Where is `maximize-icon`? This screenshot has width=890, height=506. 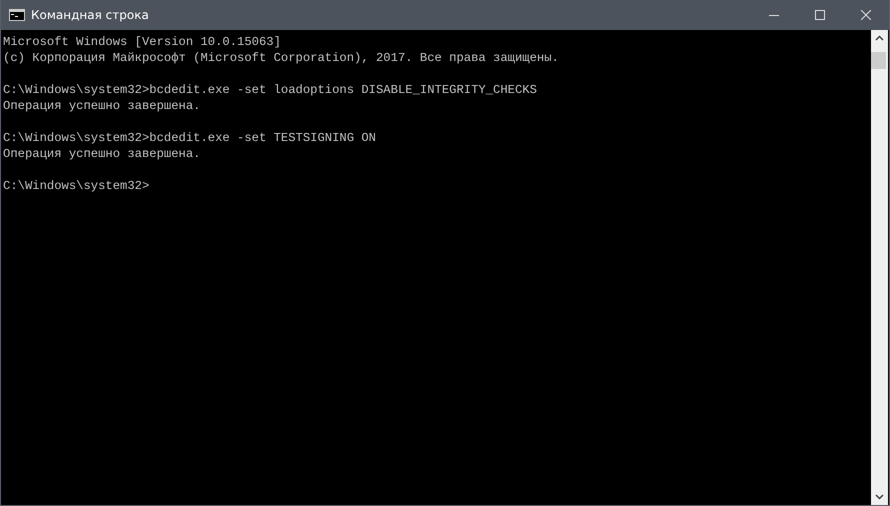 maximize-icon is located at coordinates (820, 15).